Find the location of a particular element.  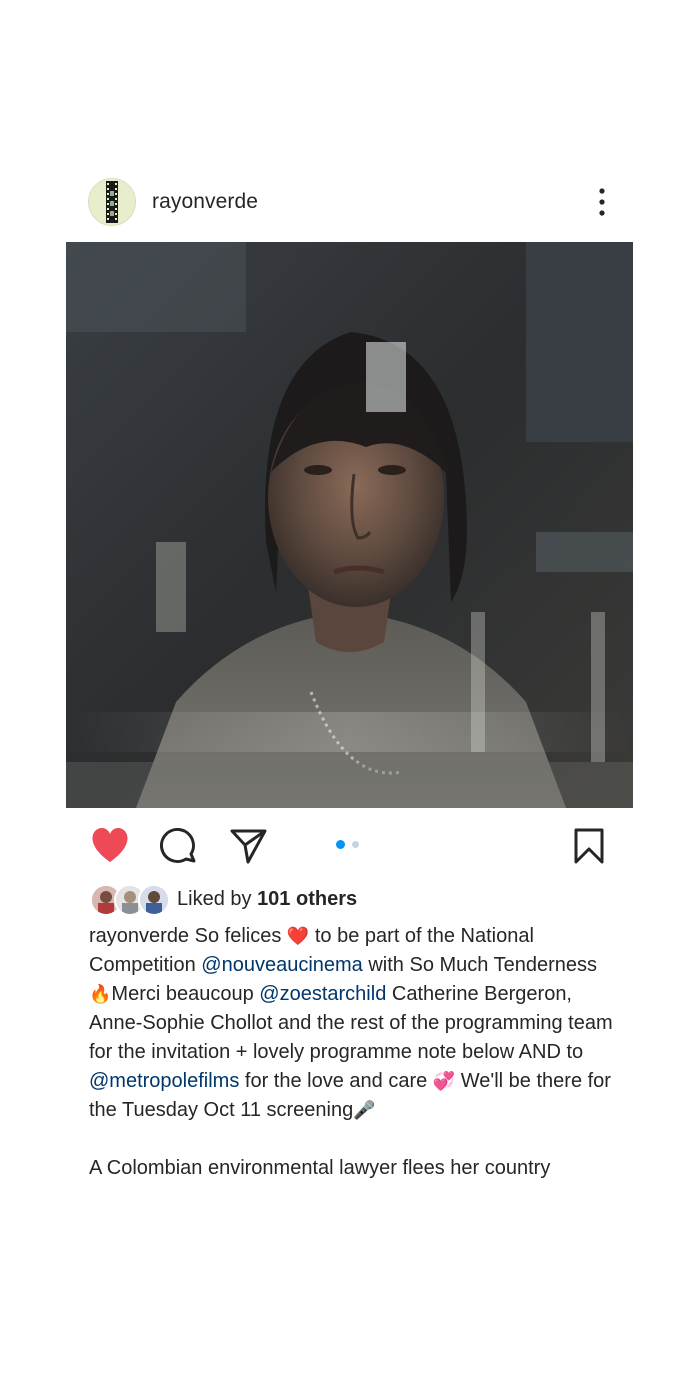

avatar is located at coordinates (112, 202).